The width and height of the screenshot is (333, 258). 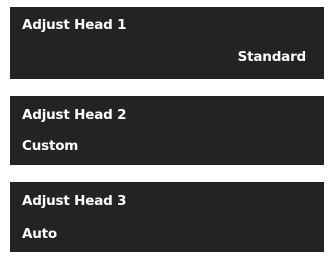 I want to click on adjust-head-2-value: Custom, so click(x=50, y=146).